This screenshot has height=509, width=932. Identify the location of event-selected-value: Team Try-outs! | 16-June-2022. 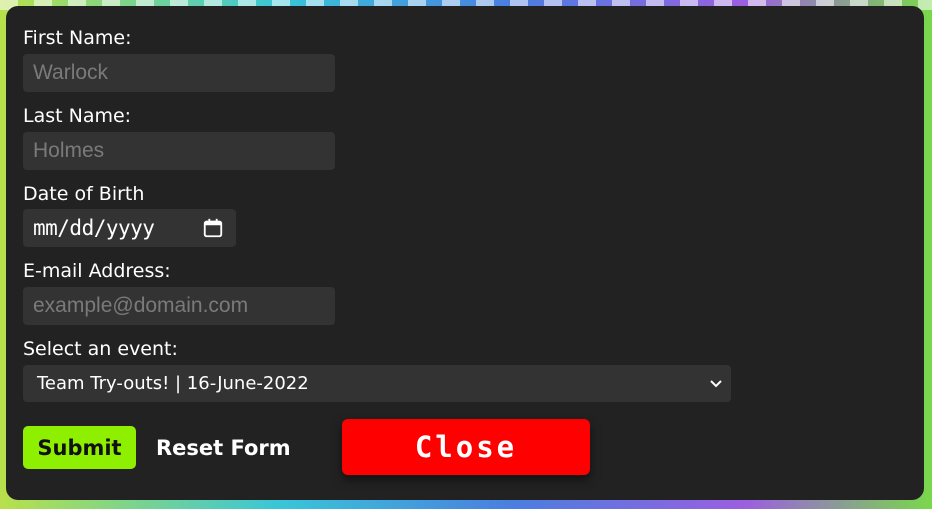
(173, 383).